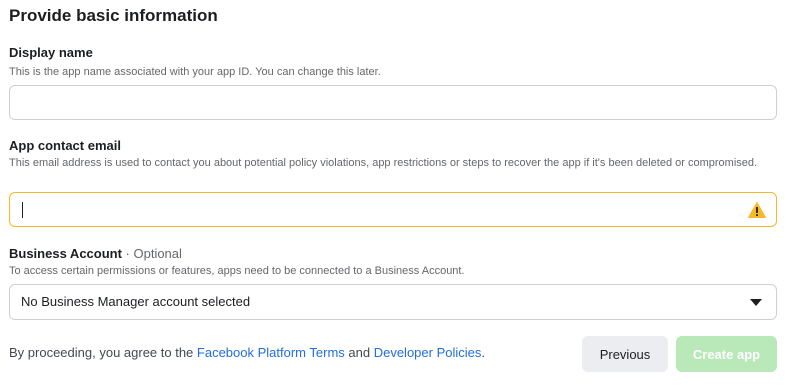  What do you see at coordinates (65, 145) in the screenshot?
I see `contact-email-label: App contact email` at bounding box center [65, 145].